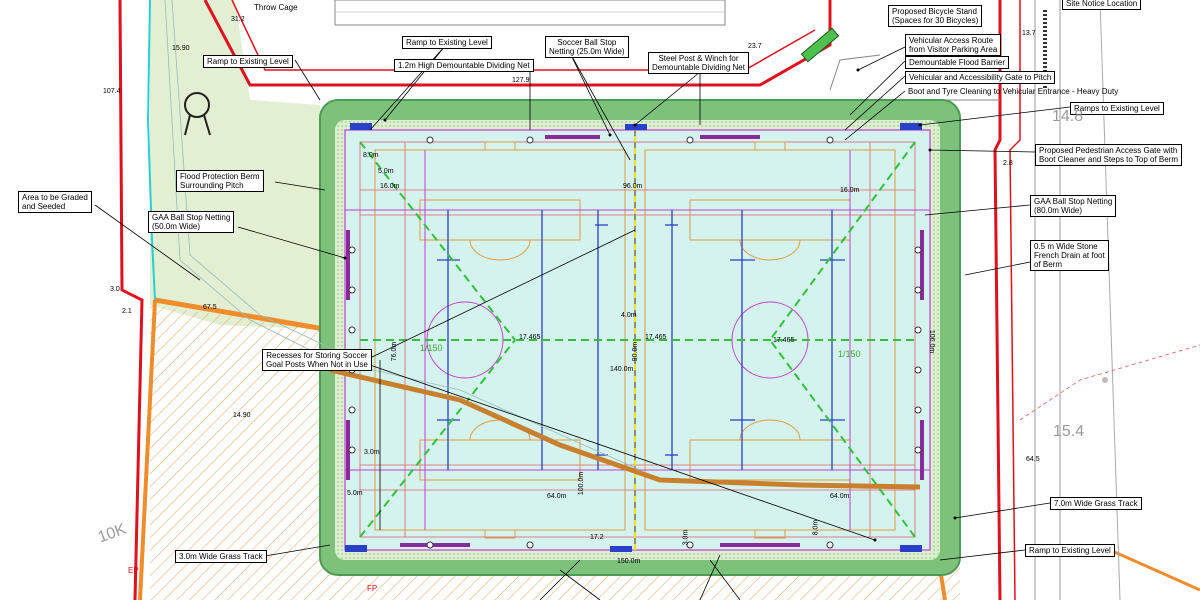  I want to click on pedestrian-gate-line-2: Boot Cleaner and Steps to Top of Berm, so click(1109, 159).